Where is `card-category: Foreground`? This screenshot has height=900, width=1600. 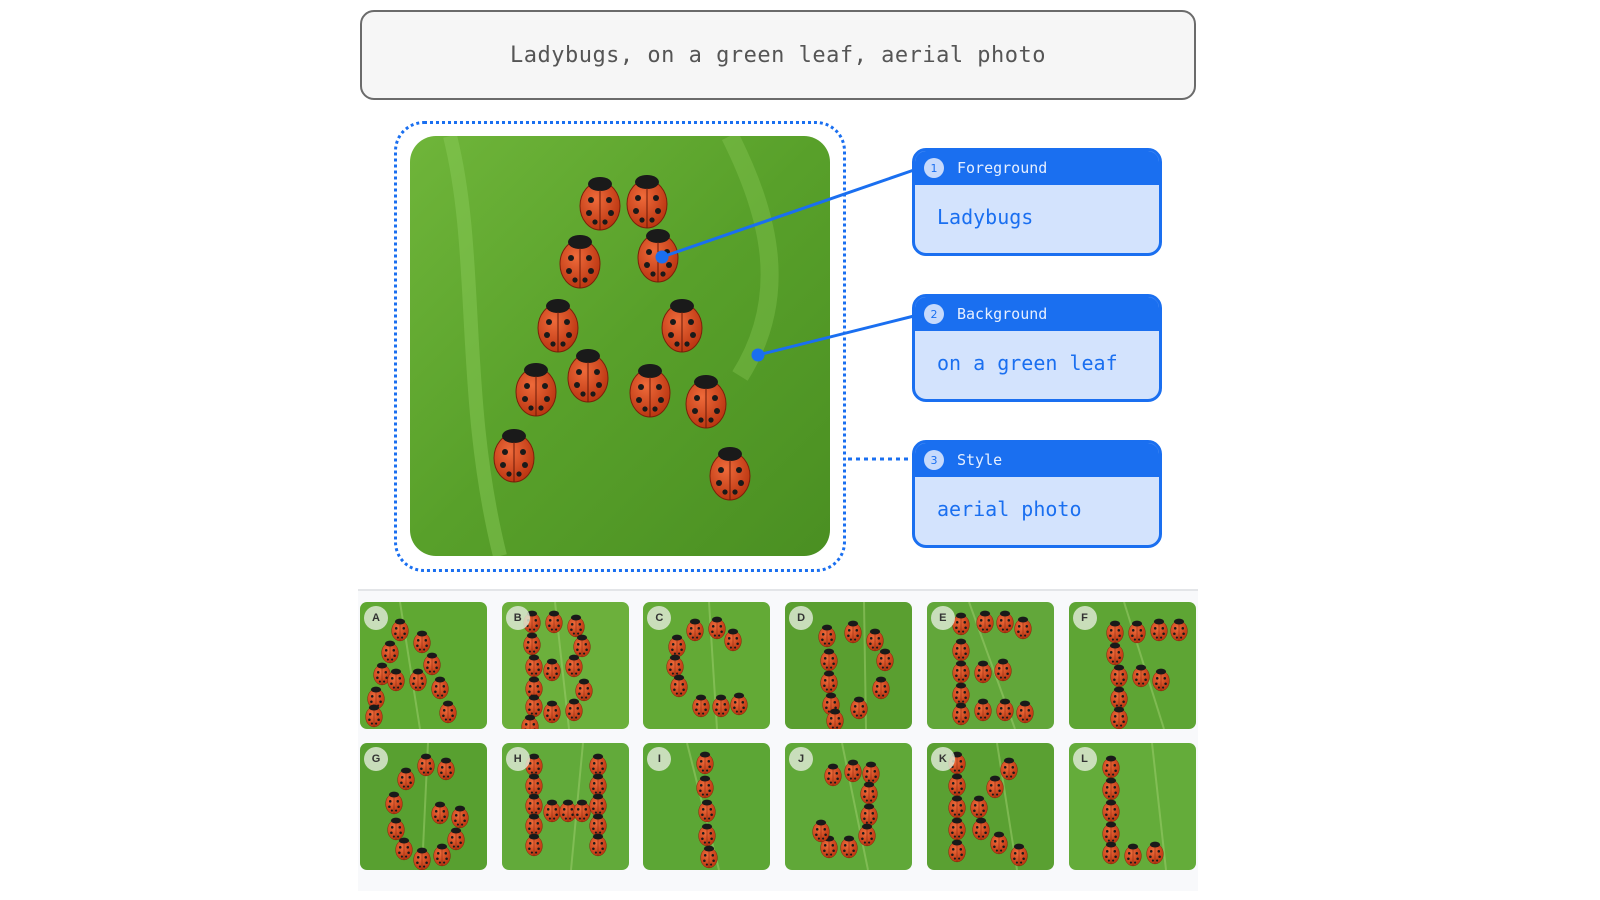
card-category: Foreground is located at coordinates (1002, 168).